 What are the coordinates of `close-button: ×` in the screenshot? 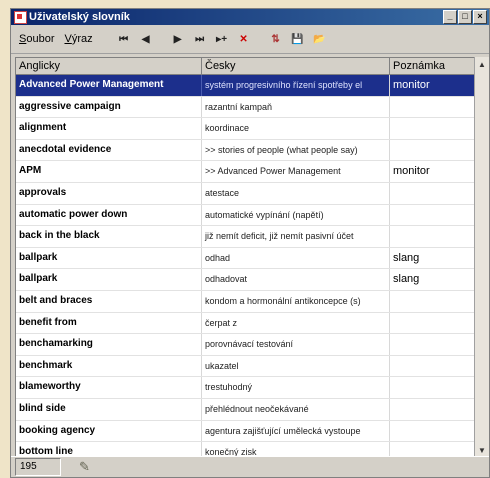 It's located at (480, 17).